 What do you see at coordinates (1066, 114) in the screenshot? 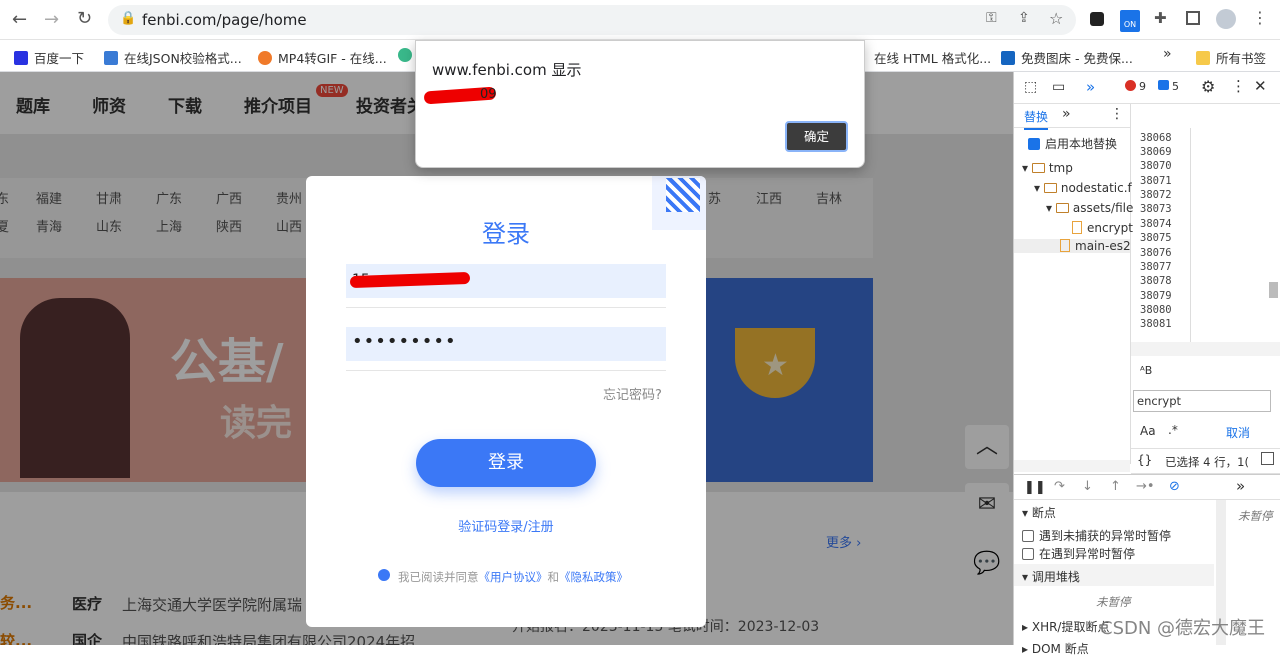
I see `more-subtabs-icon: »` at bounding box center [1066, 114].